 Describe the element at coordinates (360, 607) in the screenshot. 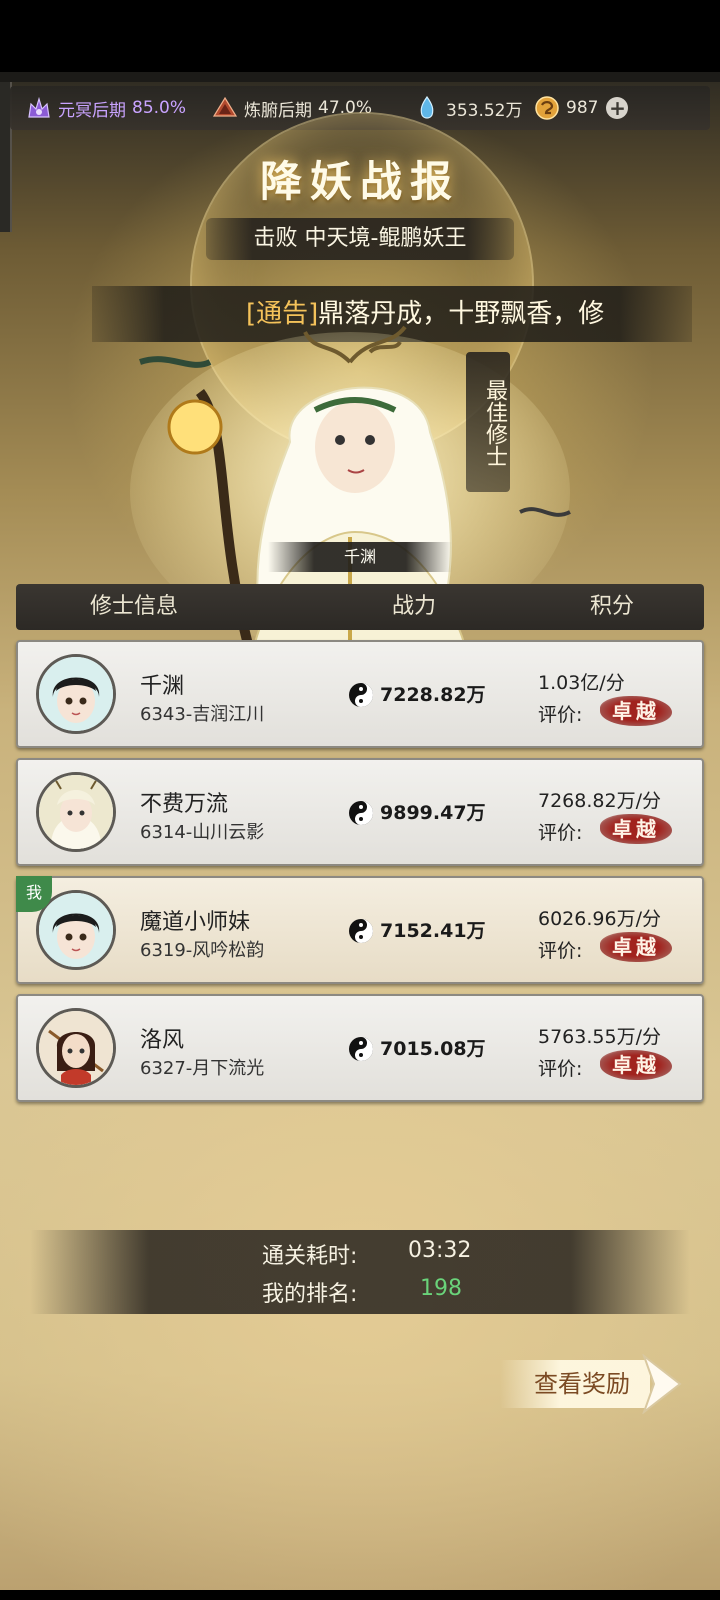

I see `table-header: 修士信息 战力 积分` at that location.